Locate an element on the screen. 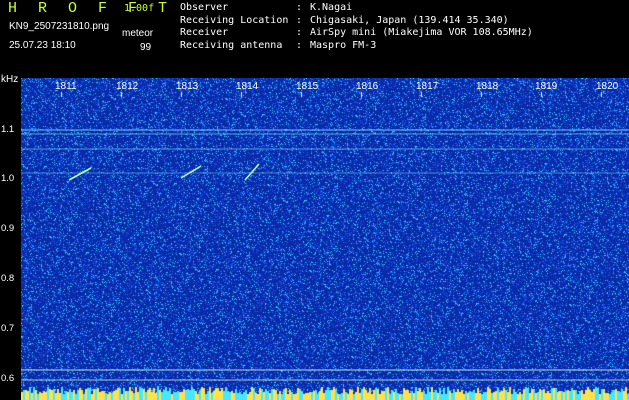 The height and width of the screenshot is (400, 629). mode-label: meteor is located at coordinates (138, 33).